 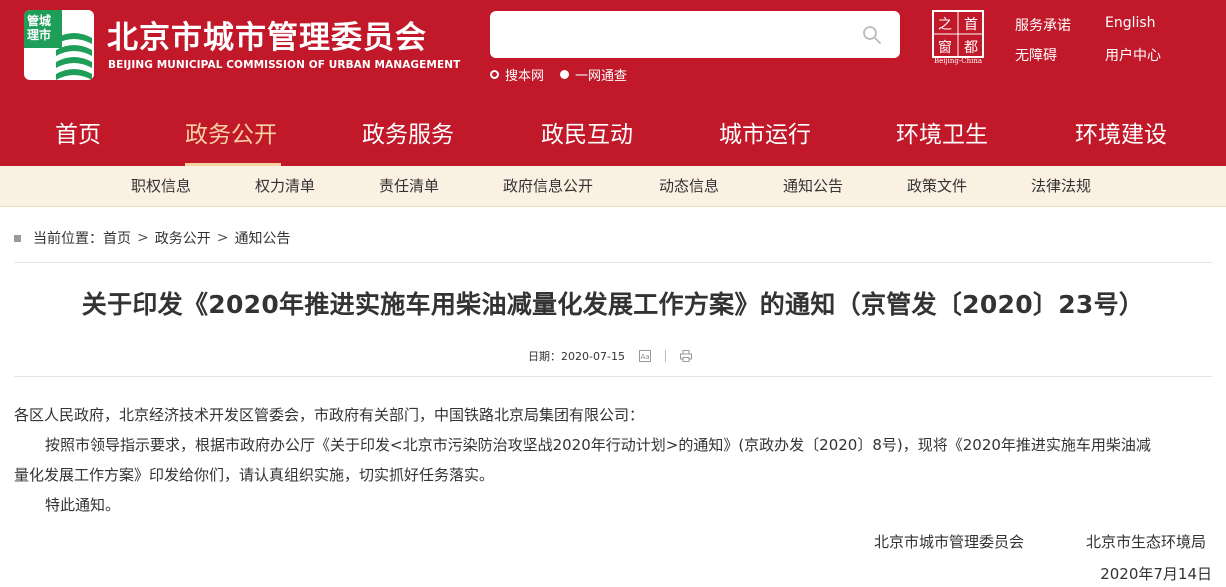 What do you see at coordinates (494, 74) in the screenshot?
I see `radio-unselected-icon` at bounding box center [494, 74].